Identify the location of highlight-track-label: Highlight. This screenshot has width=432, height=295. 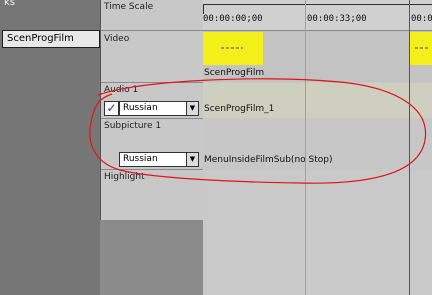
(124, 177).